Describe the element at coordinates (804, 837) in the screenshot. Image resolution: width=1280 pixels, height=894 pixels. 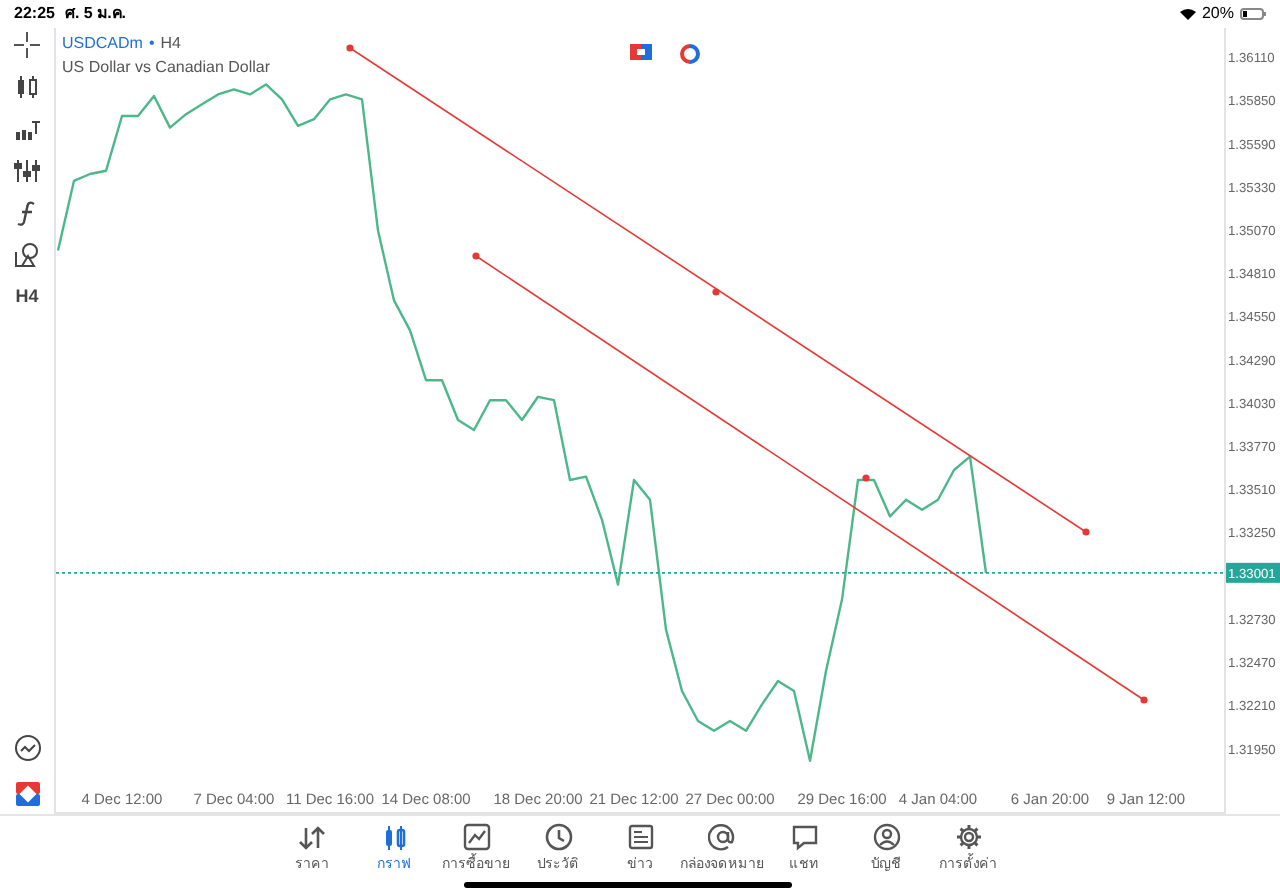
I see `chat-bubble-icon` at that location.